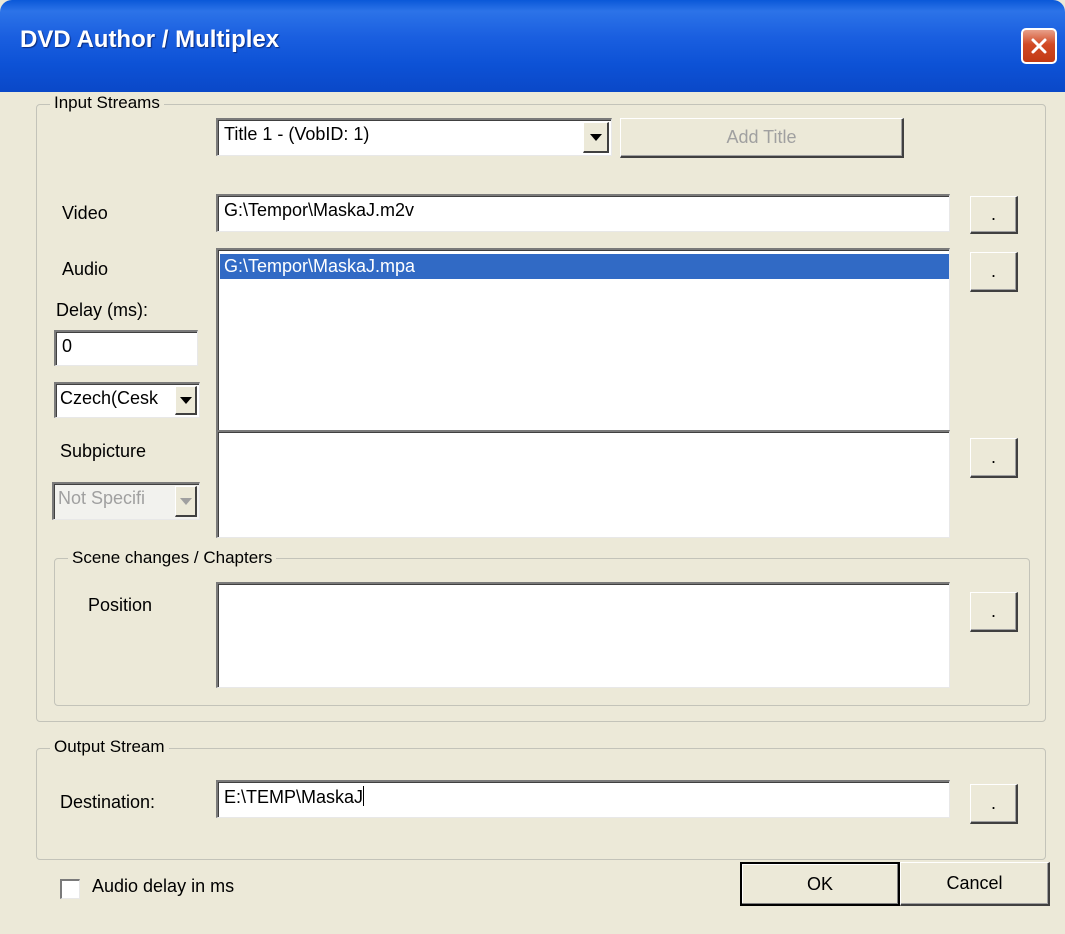  What do you see at coordinates (297, 134) in the screenshot?
I see `title-combo-value: Title 1 - (VobID: 1)` at bounding box center [297, 134].